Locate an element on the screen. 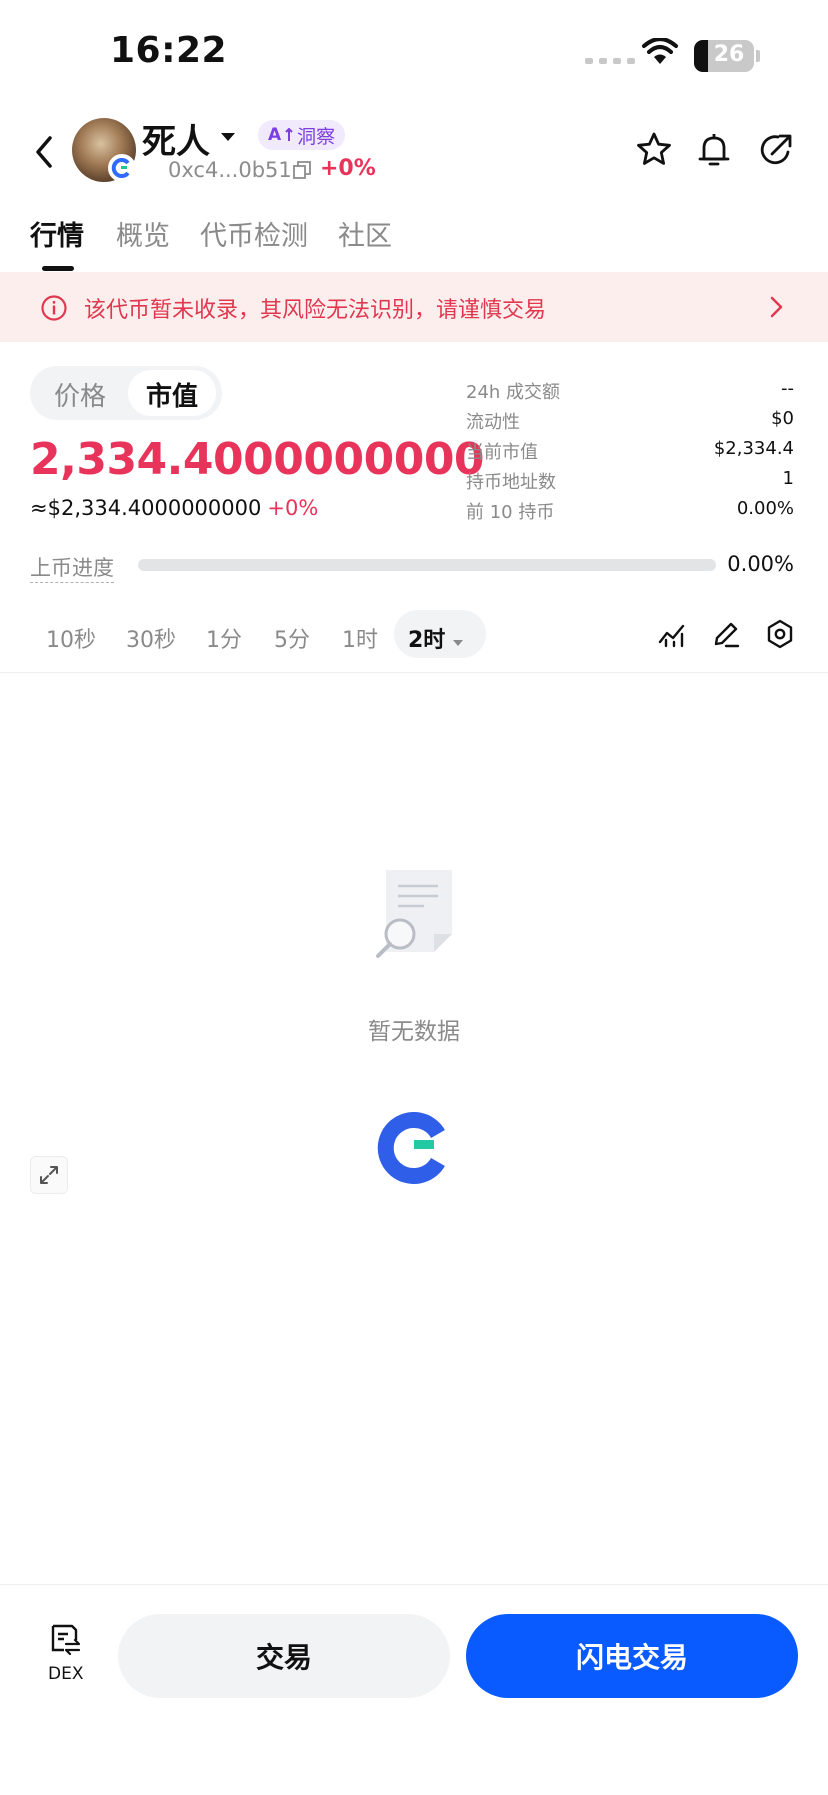 The image size is (828, 1795). interval-30s: 30秒 is located at coordinates (151, 638).